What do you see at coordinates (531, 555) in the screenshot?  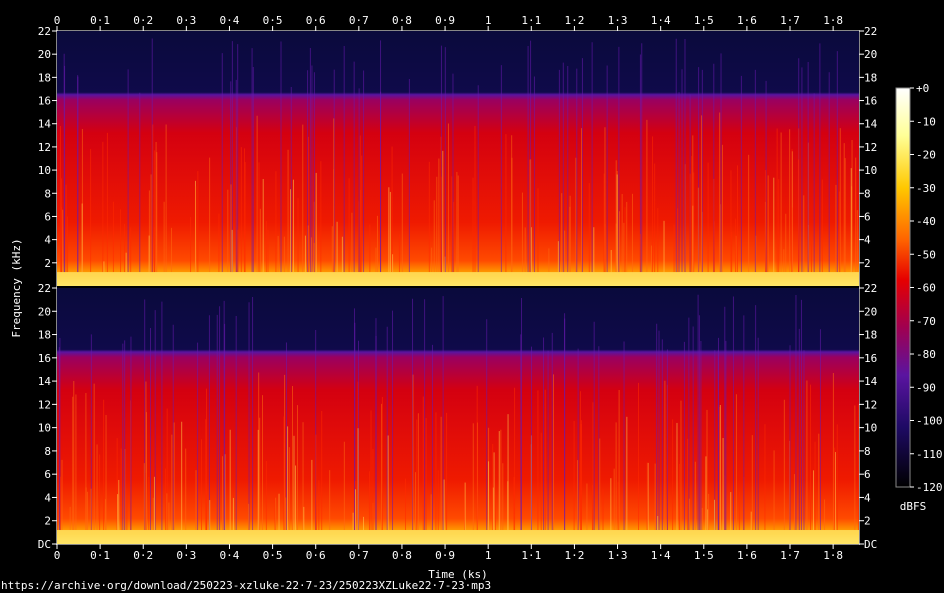 I see `x-tick-label-bottom: 1·1` at bounding box center [531, 555].